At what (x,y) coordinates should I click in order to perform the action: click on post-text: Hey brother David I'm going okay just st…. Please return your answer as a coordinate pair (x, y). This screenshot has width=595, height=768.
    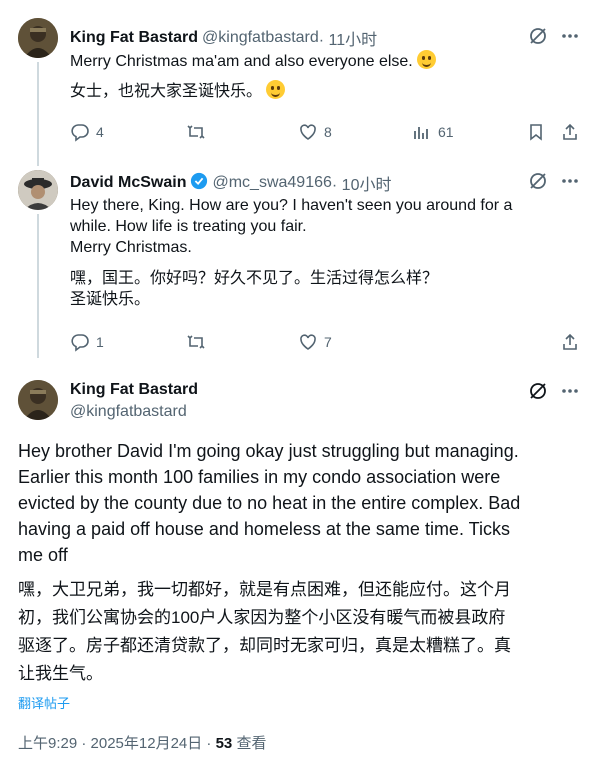
    Looking at the image, I should click on (269, 503).